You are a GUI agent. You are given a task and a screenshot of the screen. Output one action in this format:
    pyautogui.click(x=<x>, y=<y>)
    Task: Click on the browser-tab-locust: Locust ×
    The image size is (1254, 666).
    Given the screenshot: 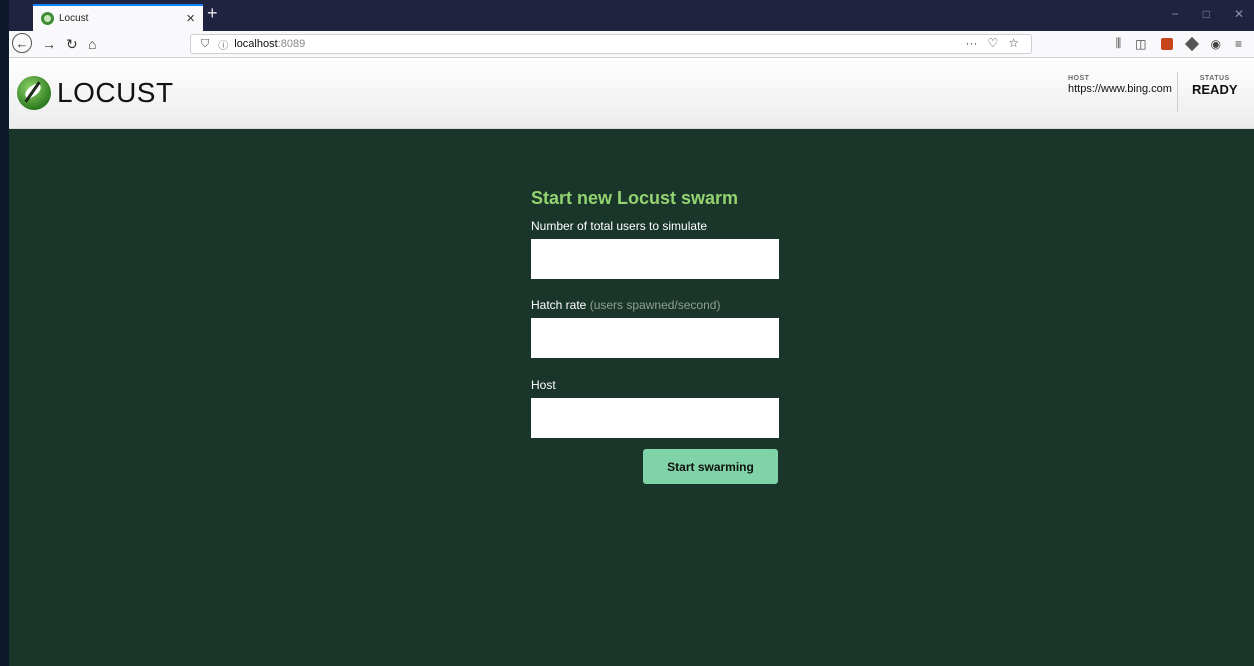 What is the action you would take?
    pyautogui.click(x=118, y=17)
    